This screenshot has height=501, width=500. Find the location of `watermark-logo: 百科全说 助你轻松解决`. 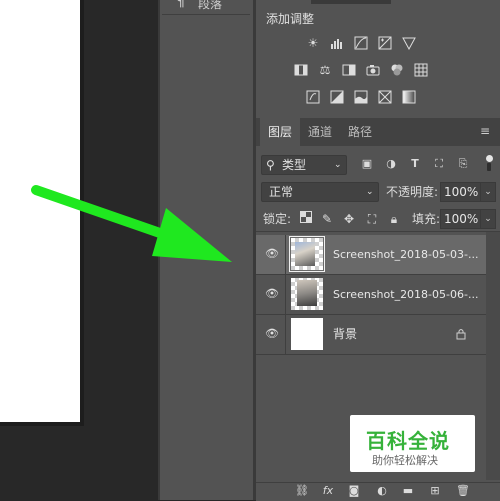

watermark-logo: 百科全说 助你轻松解决 is located at coordinates (412, 443).